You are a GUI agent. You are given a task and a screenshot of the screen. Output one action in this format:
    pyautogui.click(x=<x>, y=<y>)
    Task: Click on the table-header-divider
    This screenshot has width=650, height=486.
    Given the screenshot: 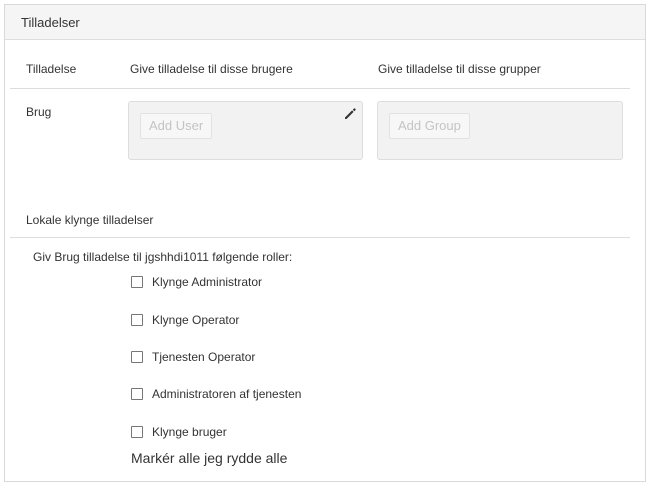 What is the action you would take?
    pyautogui.click(x=320, y=88)
    